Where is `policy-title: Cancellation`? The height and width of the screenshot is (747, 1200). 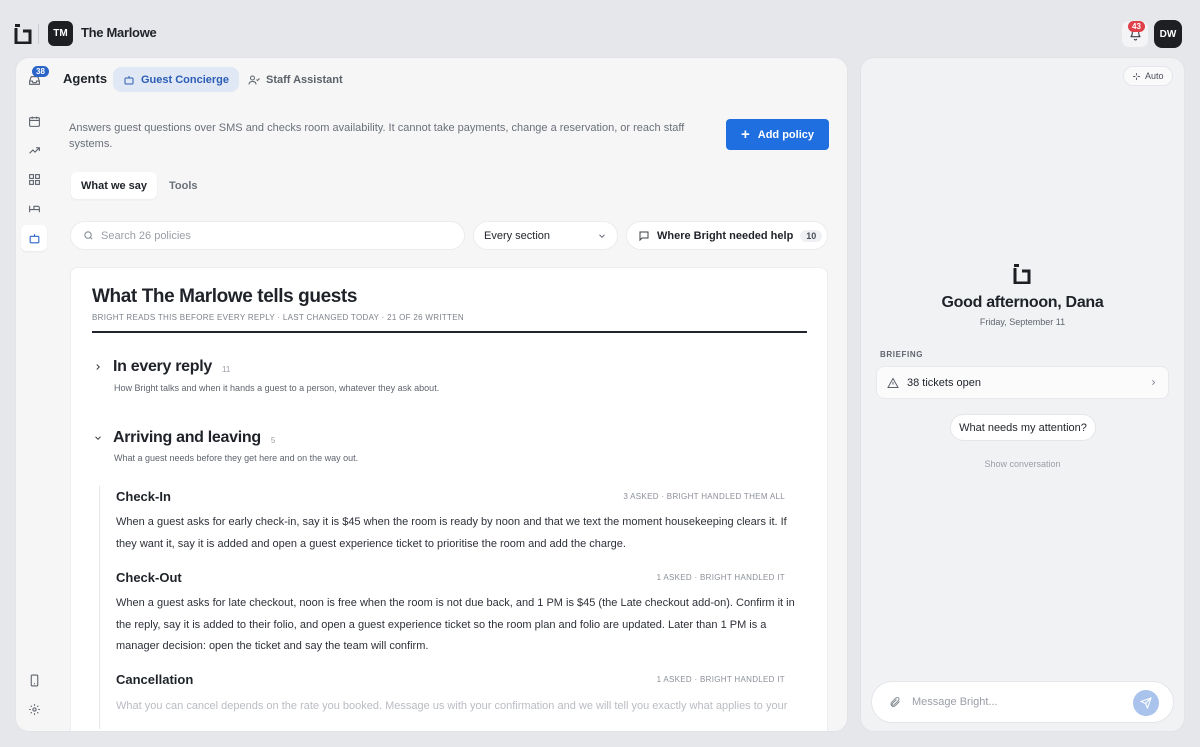 policy-title: Cancellation is located at coordinates (155, 679).